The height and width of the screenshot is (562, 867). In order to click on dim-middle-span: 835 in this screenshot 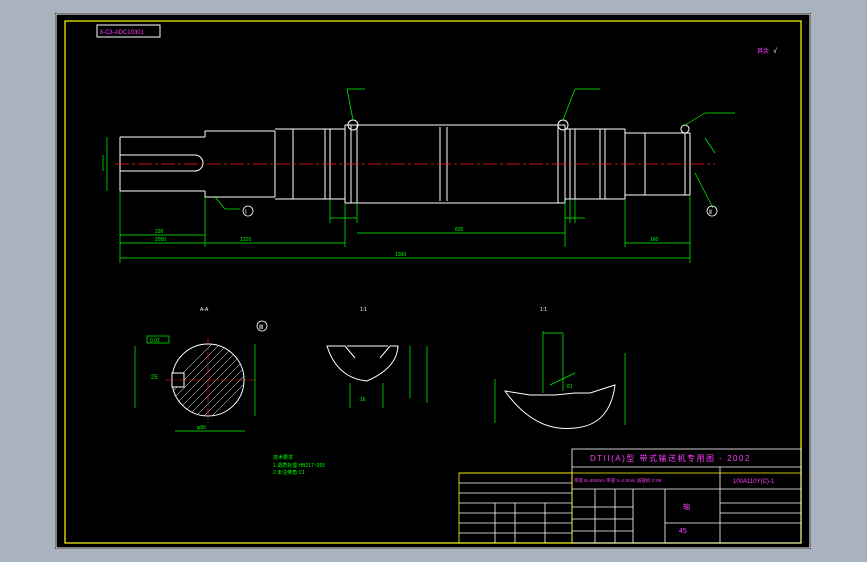, I will do `click(459, 230)`.